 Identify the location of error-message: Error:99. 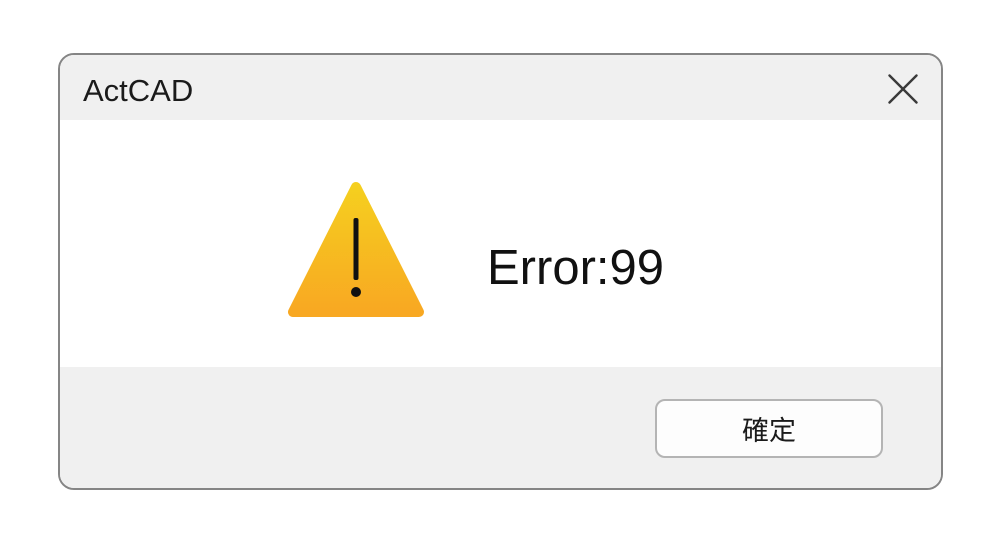
(576, 268).